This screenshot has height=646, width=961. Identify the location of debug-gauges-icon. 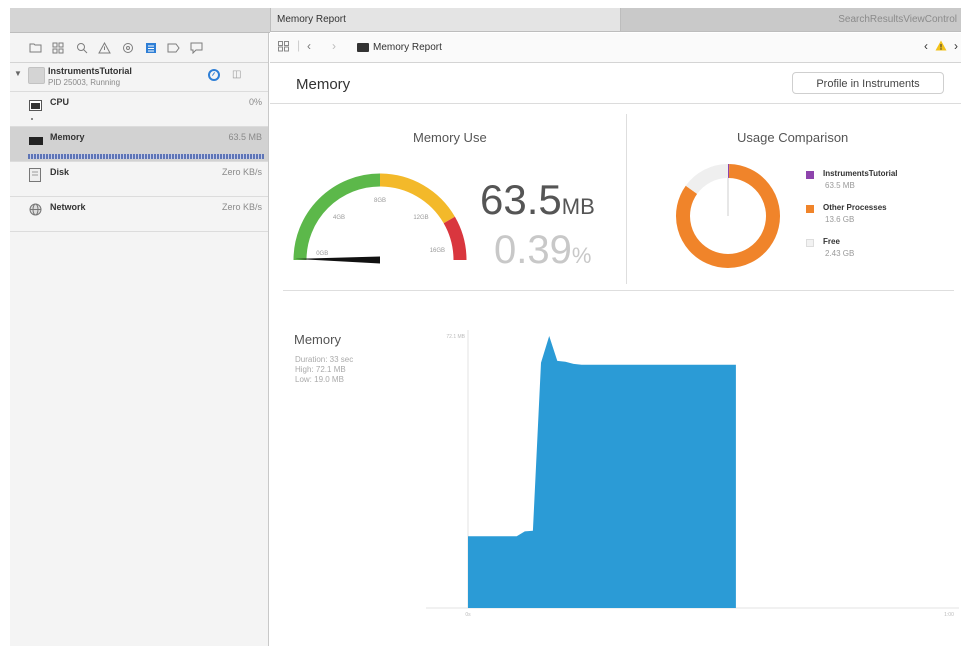
(214, 75).